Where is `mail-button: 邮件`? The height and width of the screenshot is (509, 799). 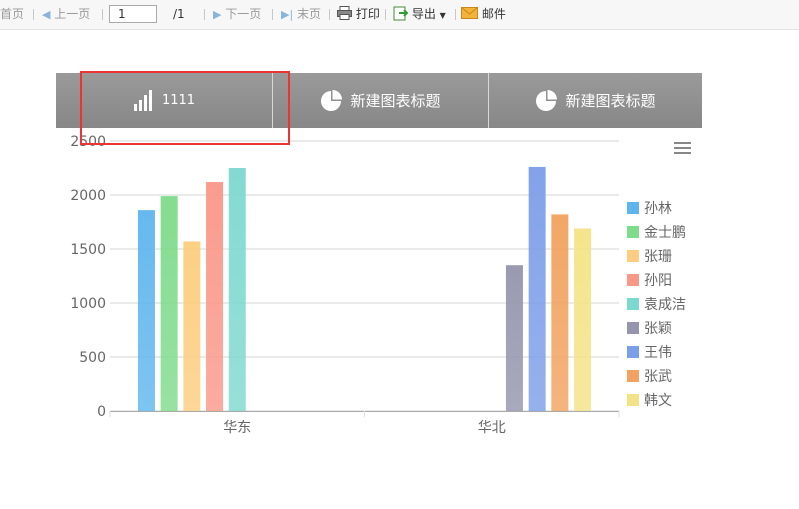
mail-button: 邮件 is located at coordinates (483, 14).